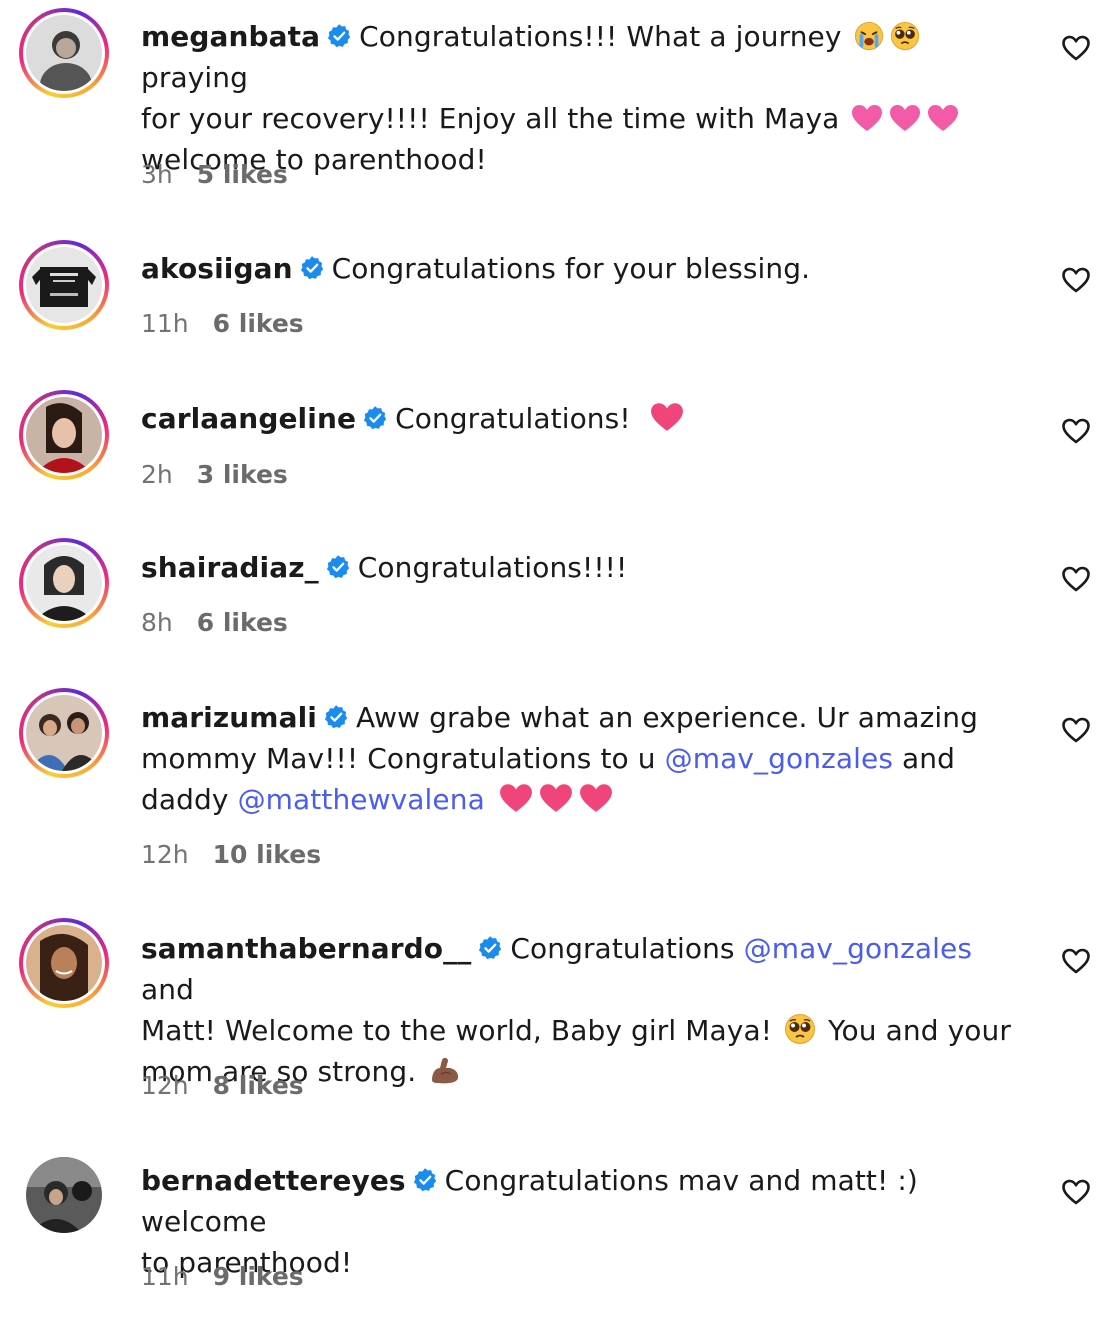 This screenshot has width=1120, height=1323. I want to click on comment-body: praying, so click(195, 77).